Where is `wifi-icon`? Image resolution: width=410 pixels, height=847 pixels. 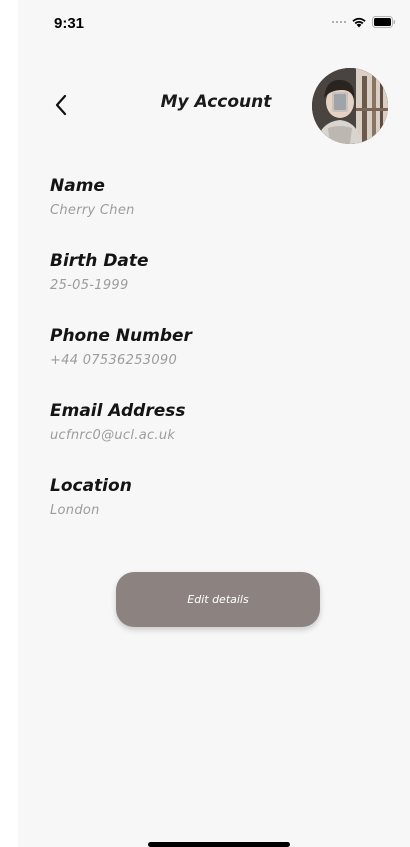
wifi-icon is located at coordinates (359, 22).